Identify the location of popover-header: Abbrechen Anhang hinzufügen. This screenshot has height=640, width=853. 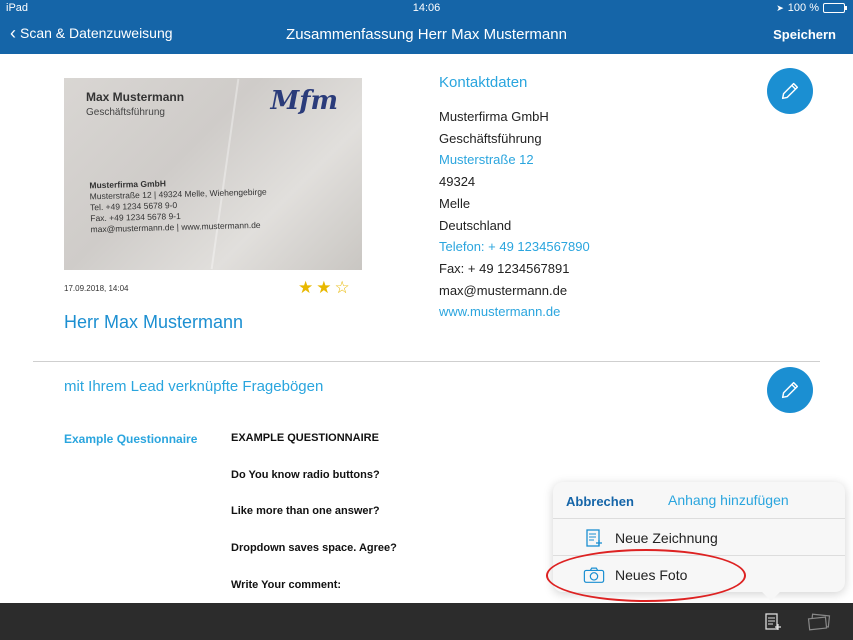
(699, 500).